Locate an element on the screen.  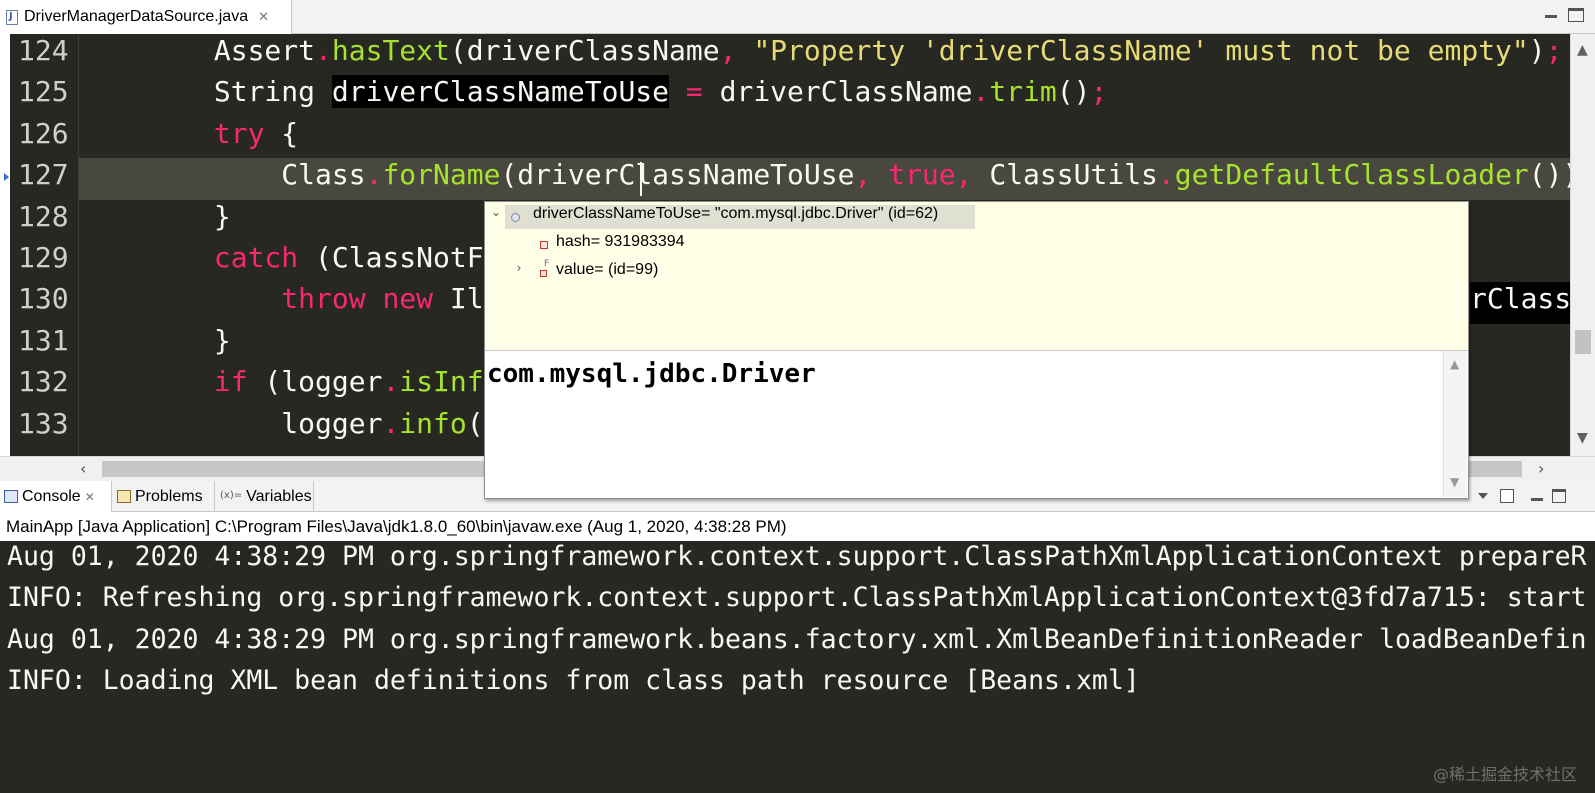
code-line-126: 126 try { is located at coordinates (785, 137).